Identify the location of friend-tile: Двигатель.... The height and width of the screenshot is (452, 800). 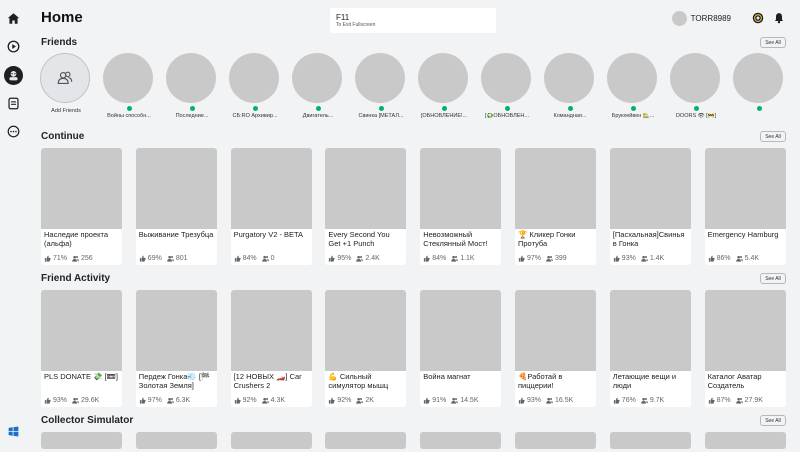
(318, 86).